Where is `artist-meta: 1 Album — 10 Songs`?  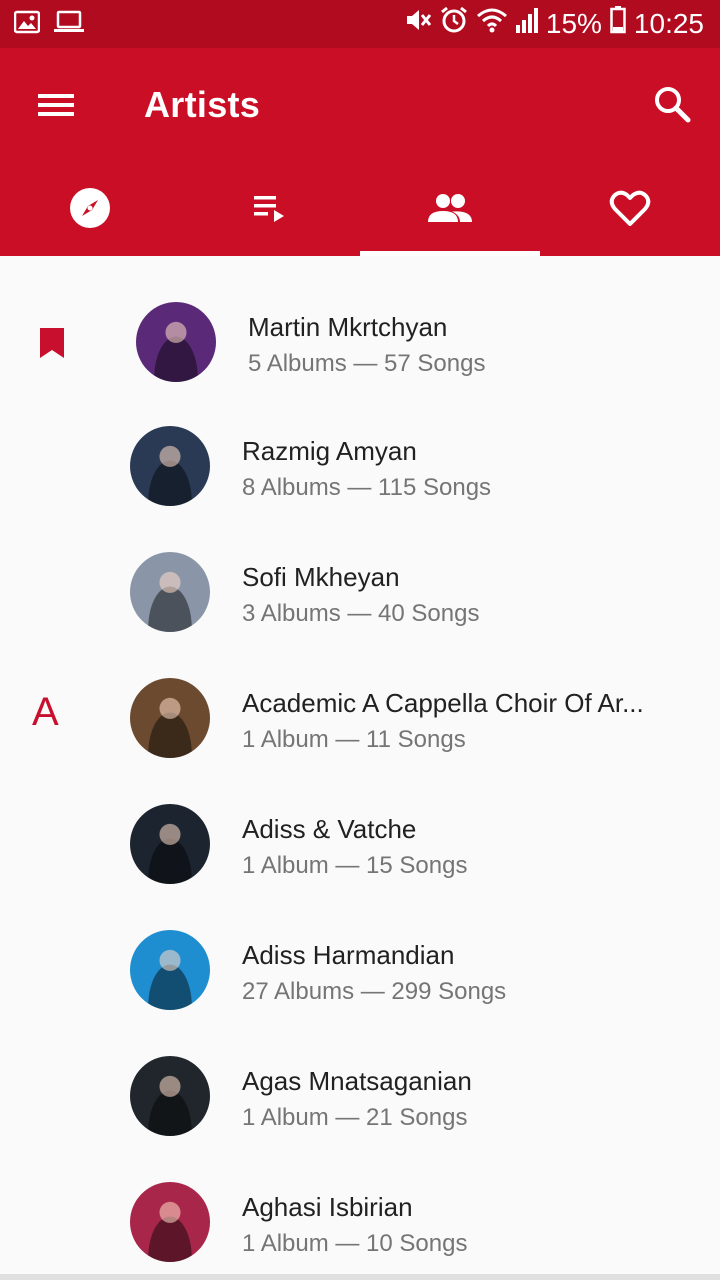 artist-meta: 1 Album — 10 Songs is located at coordinates (355, 1243).